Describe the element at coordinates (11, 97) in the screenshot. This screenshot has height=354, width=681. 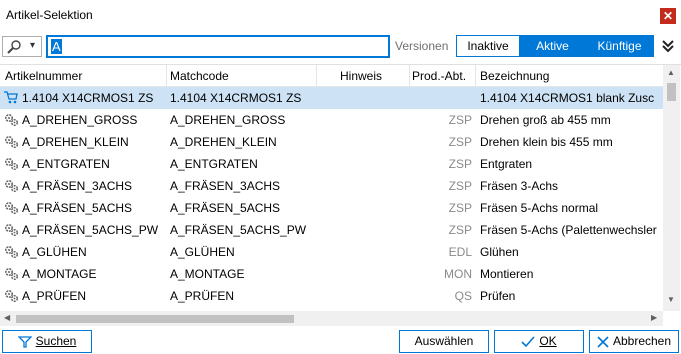
I see `cart-icon` at that location.